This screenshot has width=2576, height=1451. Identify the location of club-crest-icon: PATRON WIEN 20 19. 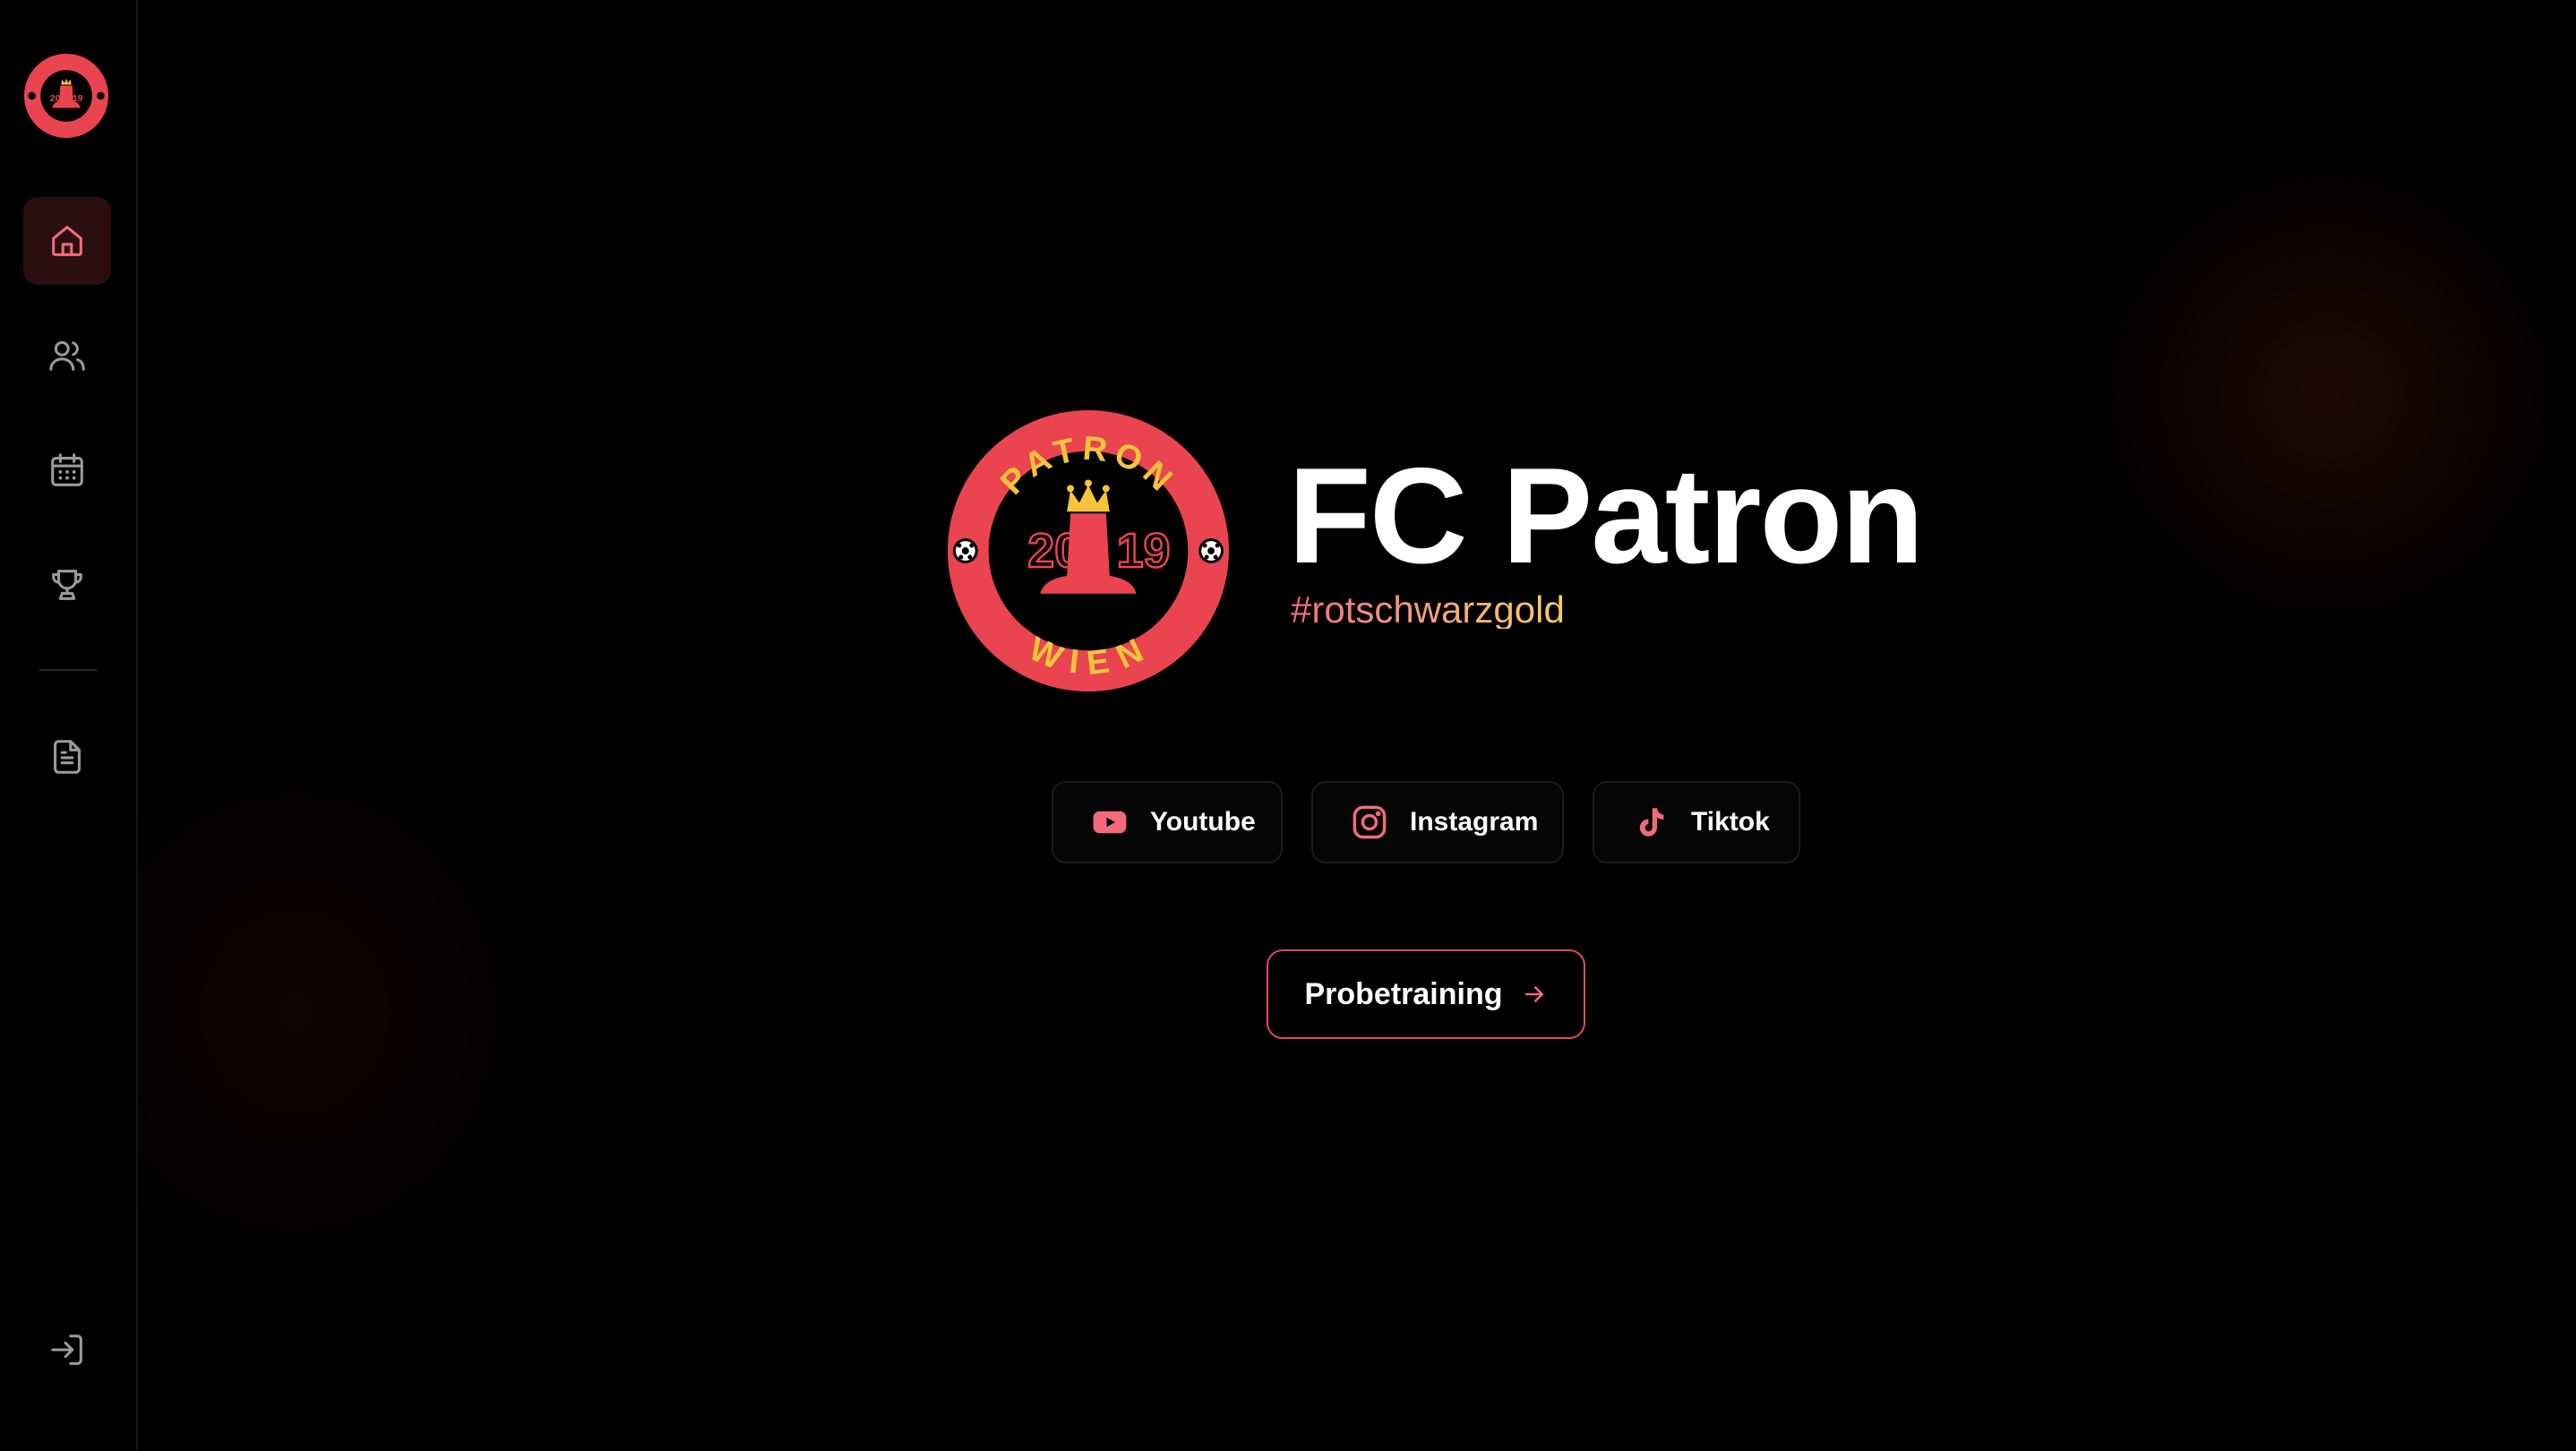
(1088, 550).